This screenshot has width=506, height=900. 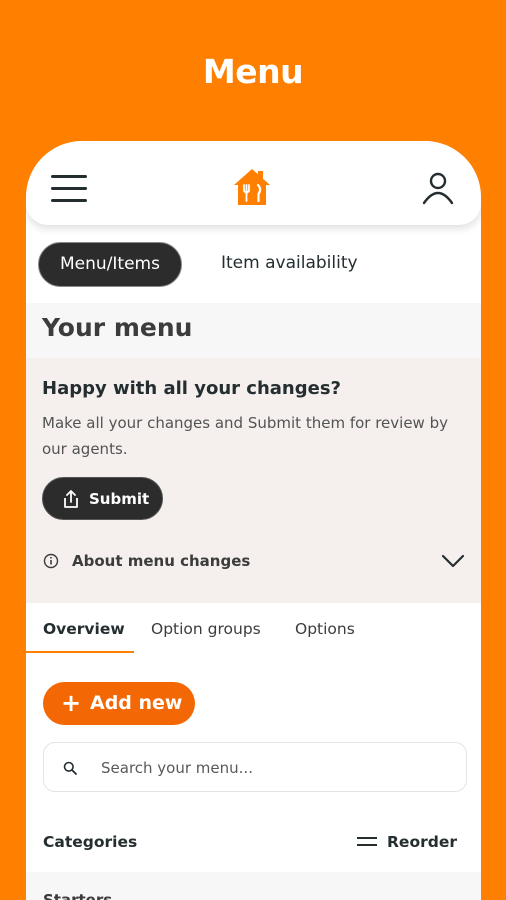 I want to click on about-menu-changes-toggle: About menu changes, so click(x=253, y=561).